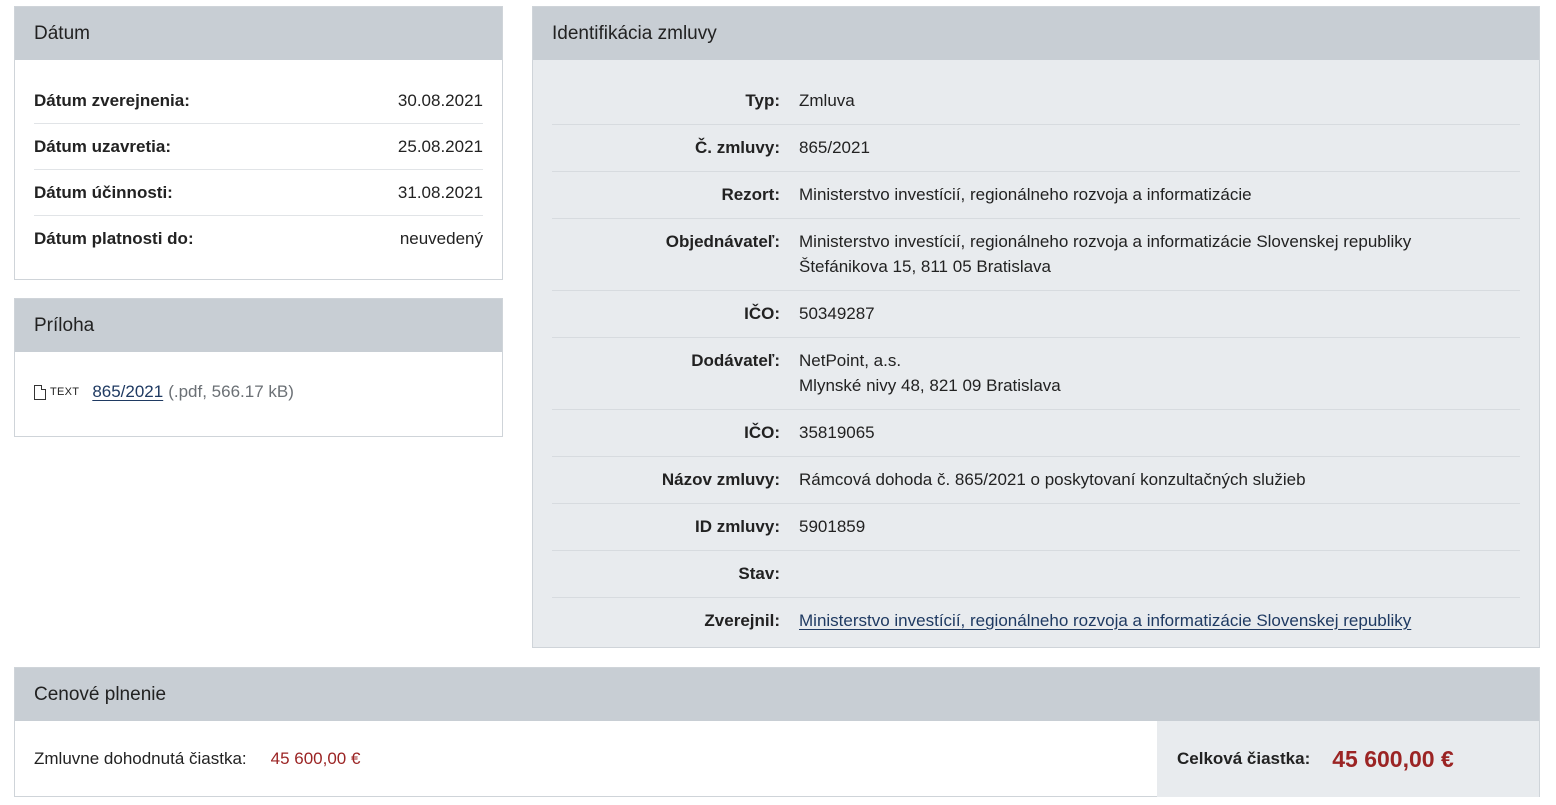 The height and width of the screenshot is (805, 1556). I want to click on datum-title: Dátum, so click(258, 33).